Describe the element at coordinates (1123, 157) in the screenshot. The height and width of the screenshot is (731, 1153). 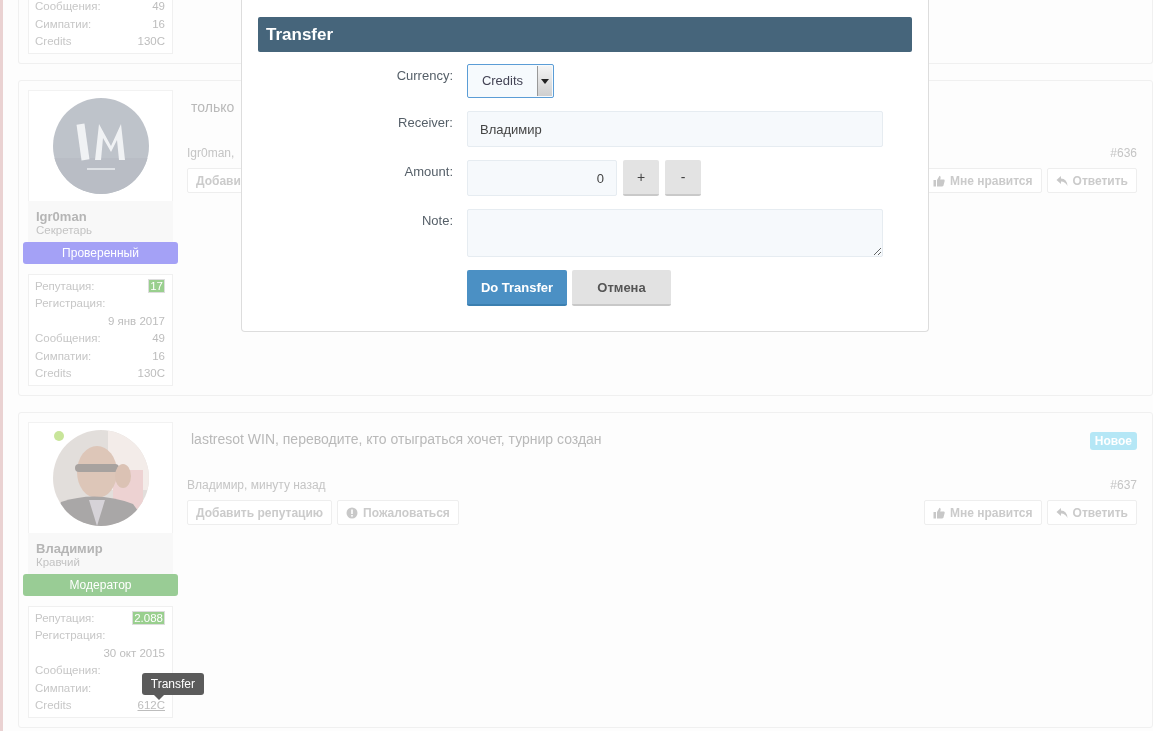
I see `post-number: #636` at that location.